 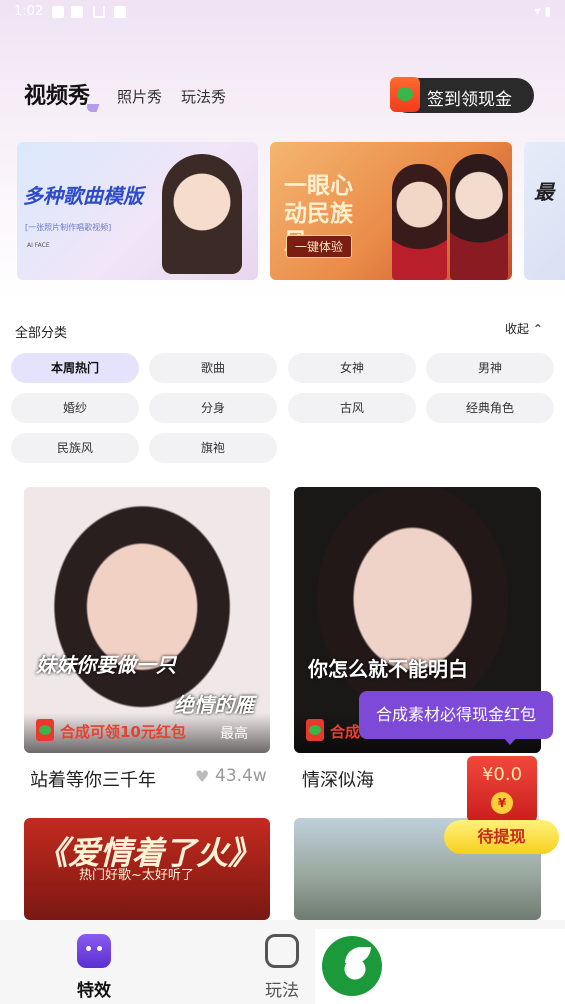 What do you see at coordinates (213, 448) in the screenshot?
I see `chip-qipao: 旗袍` at bounding box center [213, 448].